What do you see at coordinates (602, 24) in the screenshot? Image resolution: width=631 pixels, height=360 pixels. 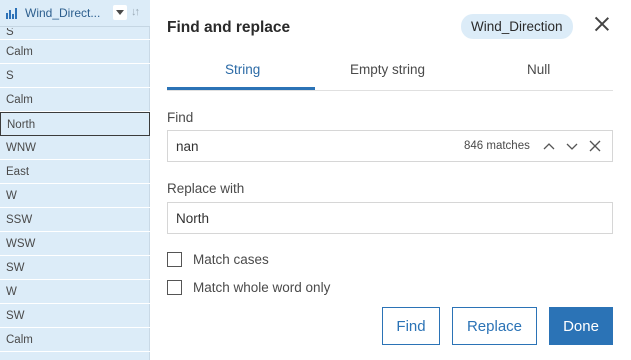 I see `close-icon` at bounding box center [602, 24].